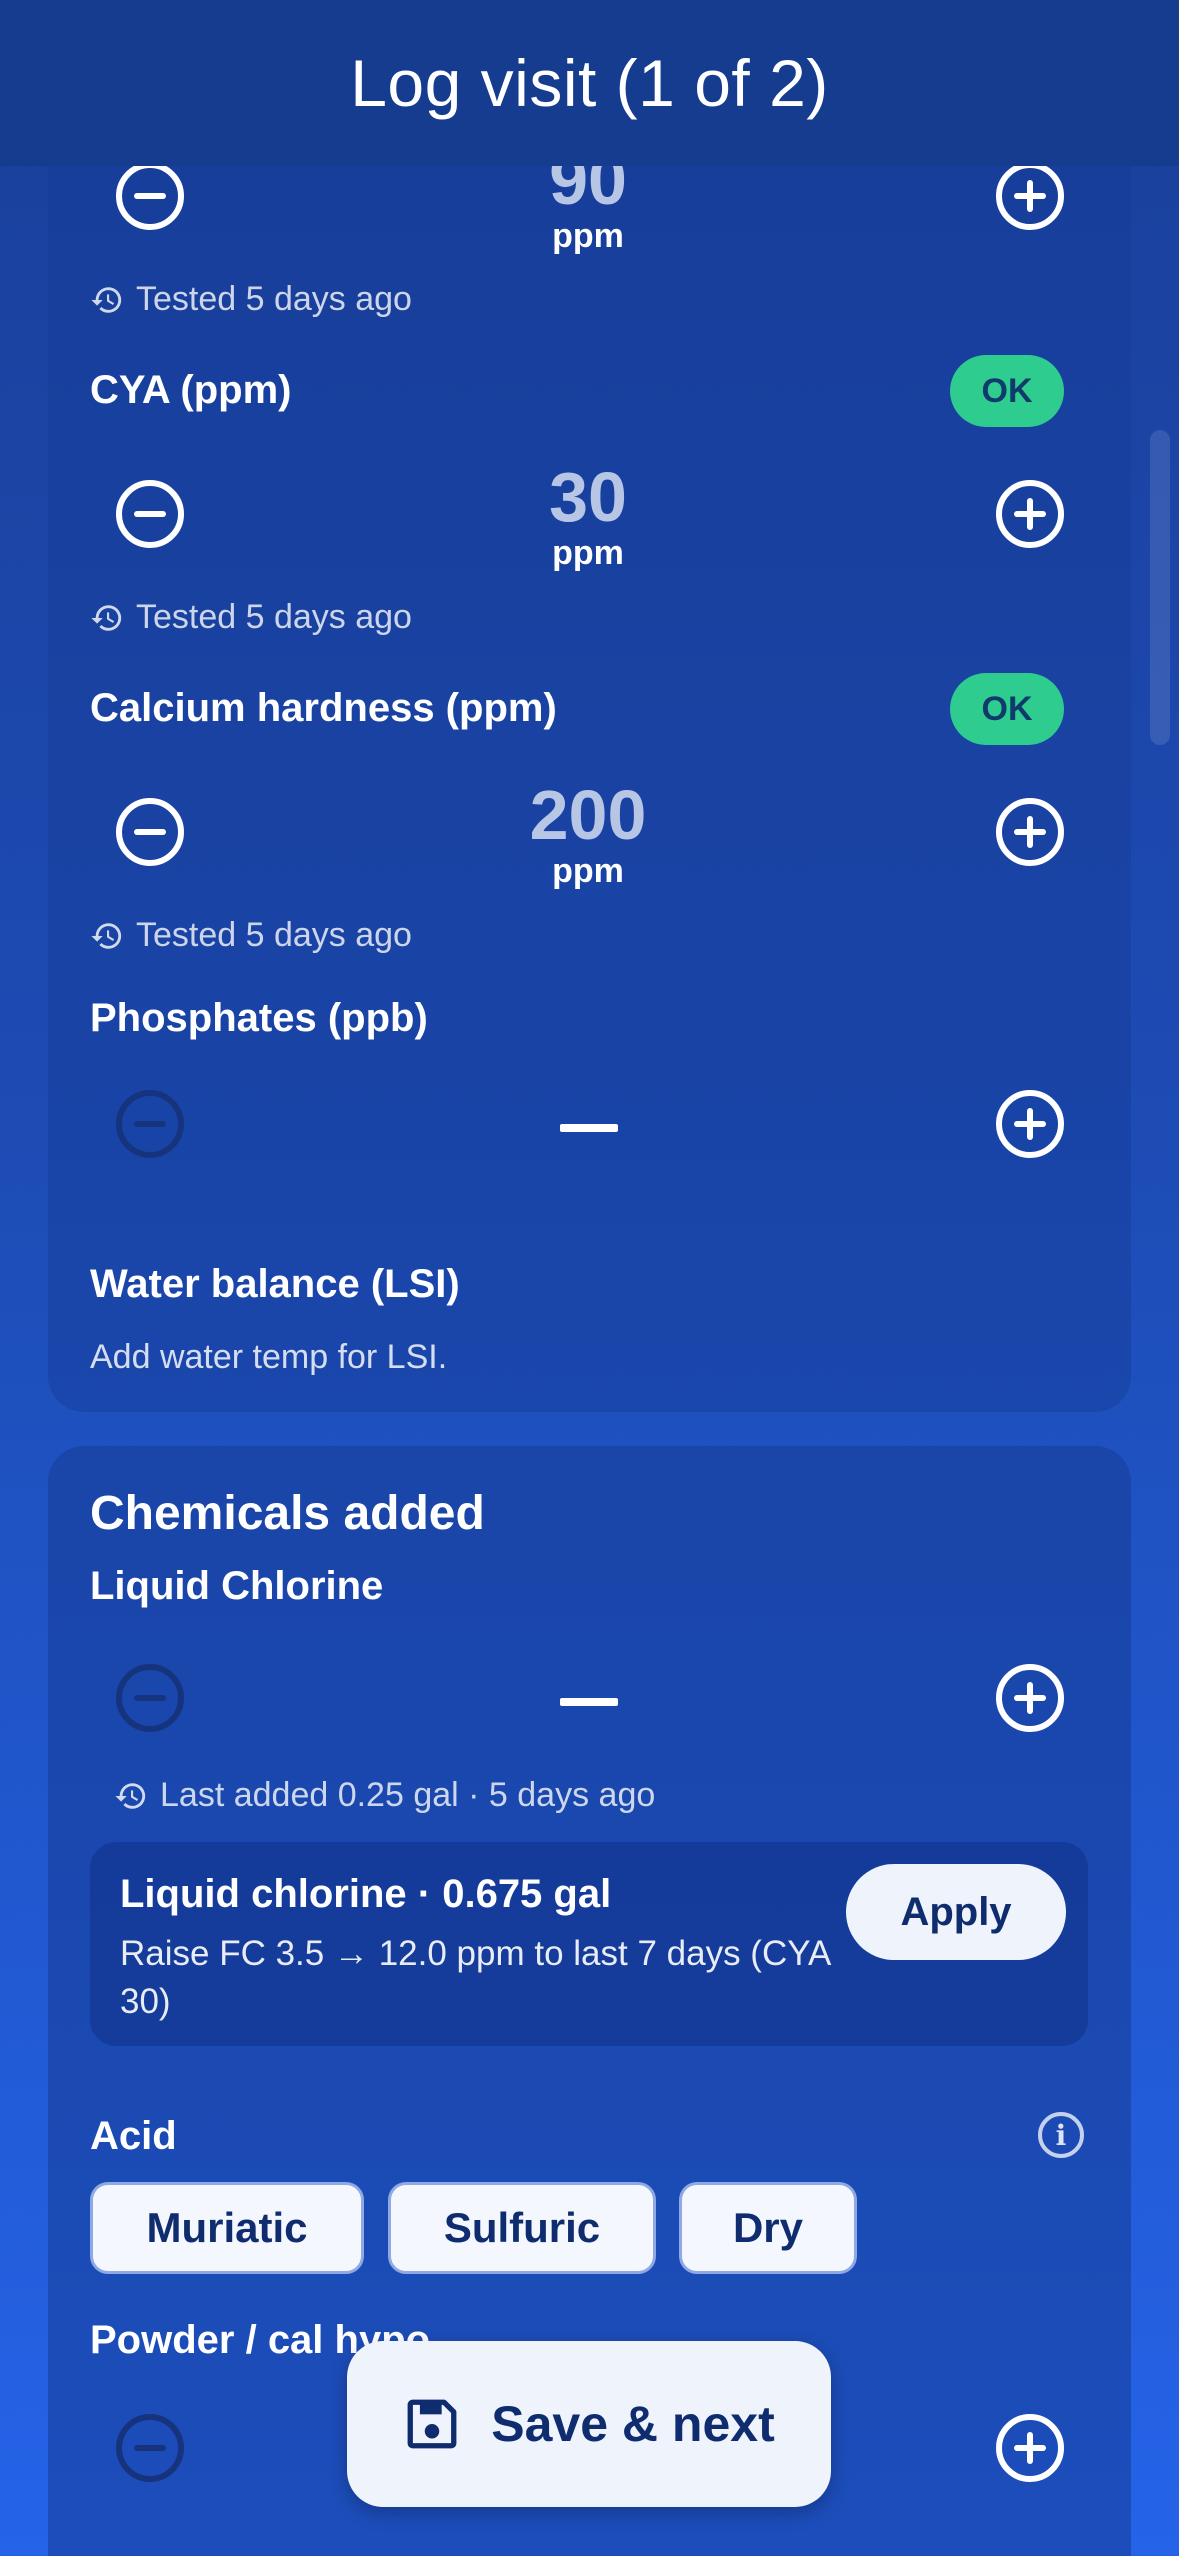 The image size is (1179, 2556). I want to click on liquid-chlorine-label: Liquid Chlorine, so click(237, 1586).